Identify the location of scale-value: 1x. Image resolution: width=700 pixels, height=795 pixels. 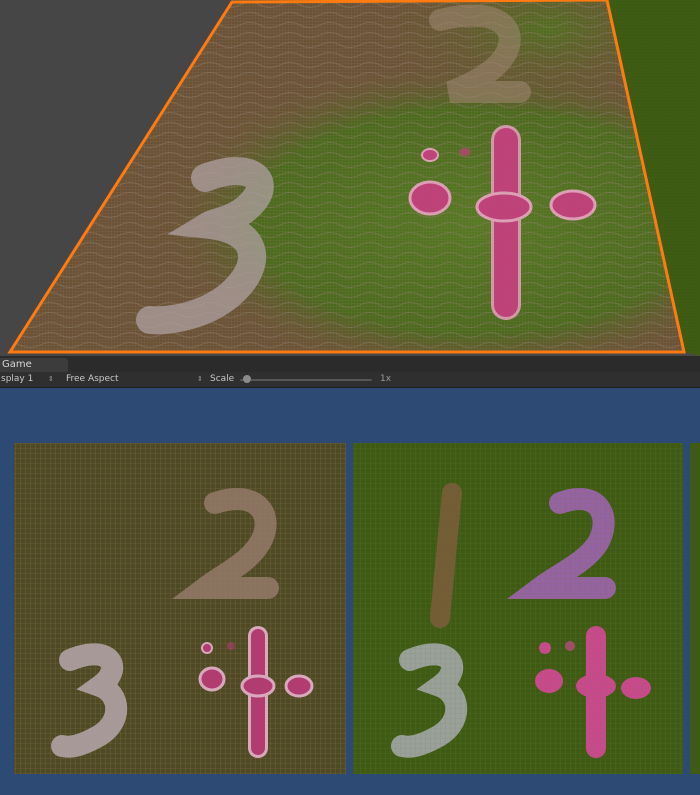
(386, 379).